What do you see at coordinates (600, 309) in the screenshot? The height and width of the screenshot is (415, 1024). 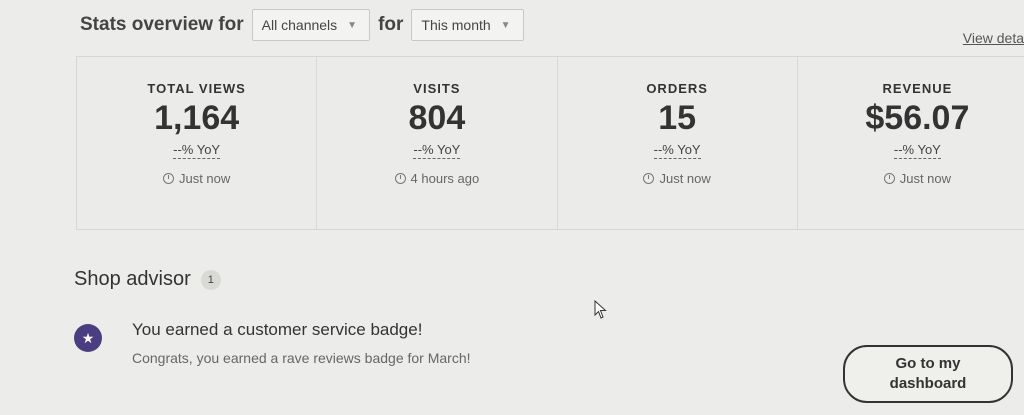 I see `mouse-cursor-icon` at bounding box center [600, 309].